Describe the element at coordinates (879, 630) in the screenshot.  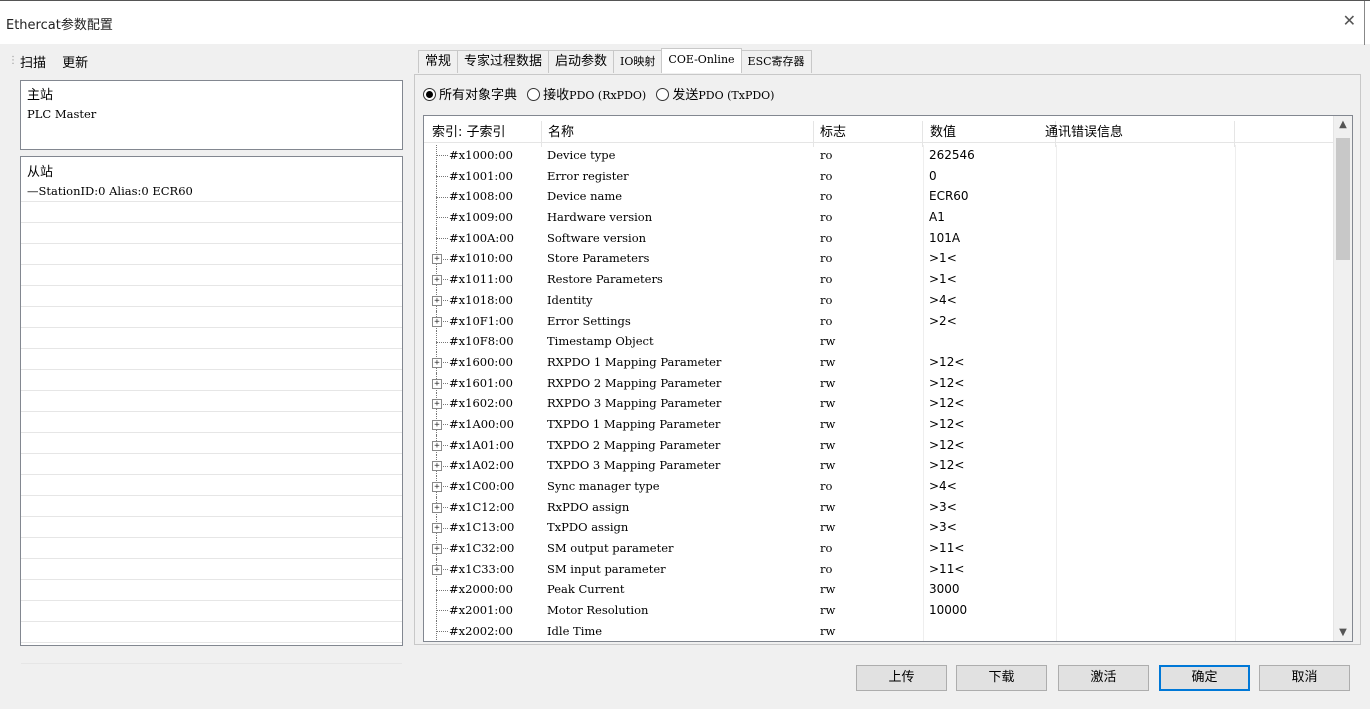
I see `table-row: #x2002:00 Idle Time rw` at that location.